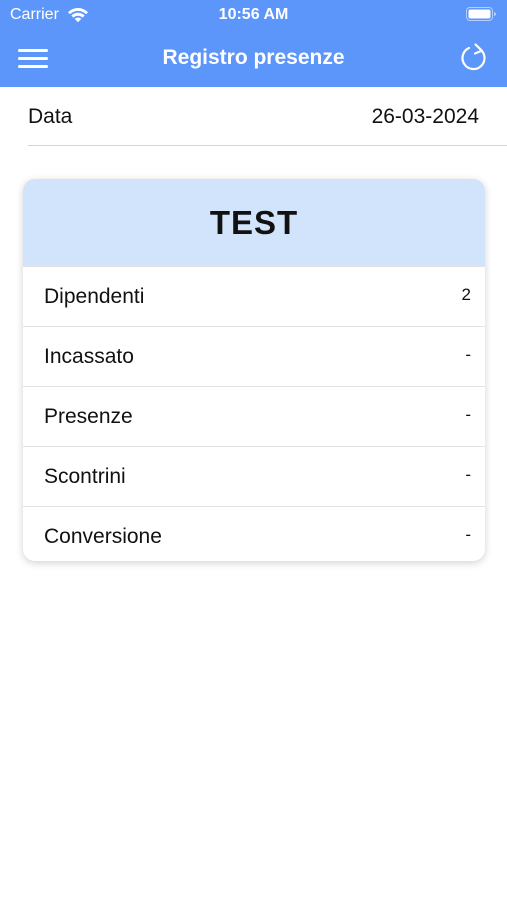  What do you see at coordinates (85, 476) in the screenshot?
I see `row-label: Scontrini` at bounding box center [85, 476].